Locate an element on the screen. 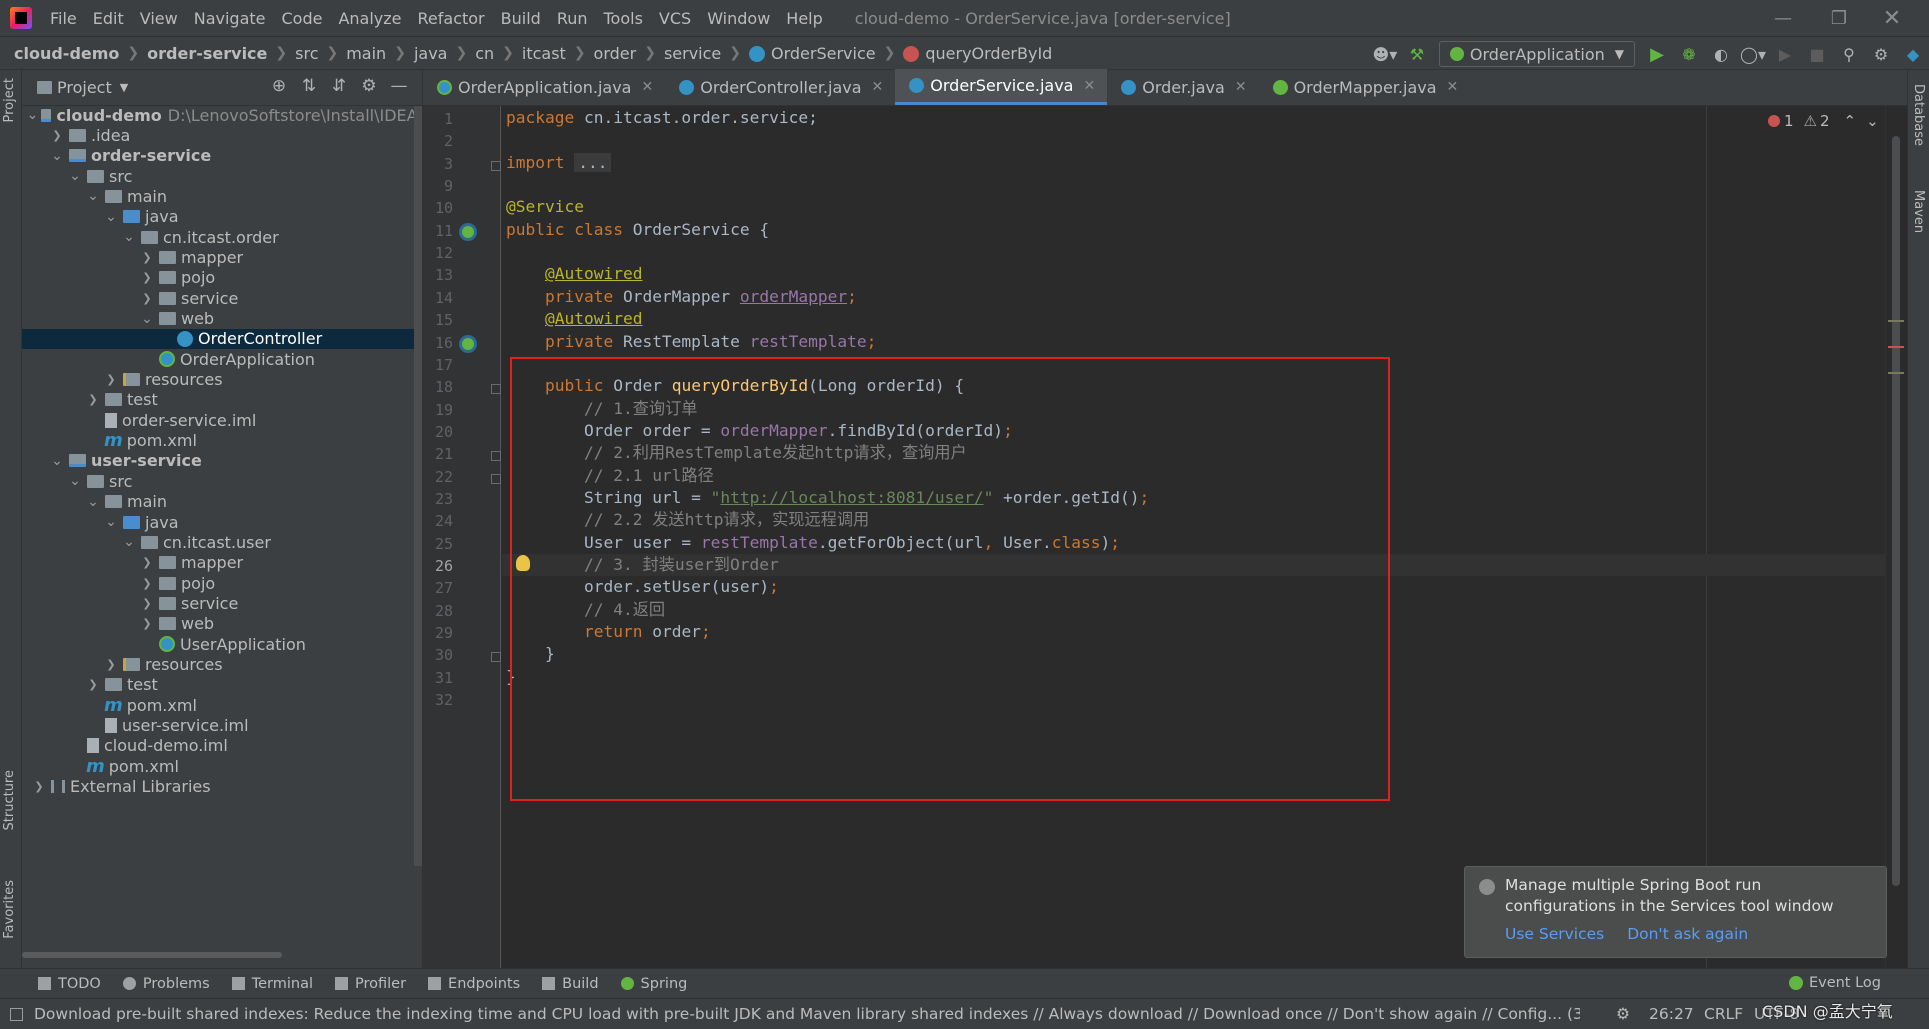  tree-node: OrderApplication is located at coordinates (222, 359).